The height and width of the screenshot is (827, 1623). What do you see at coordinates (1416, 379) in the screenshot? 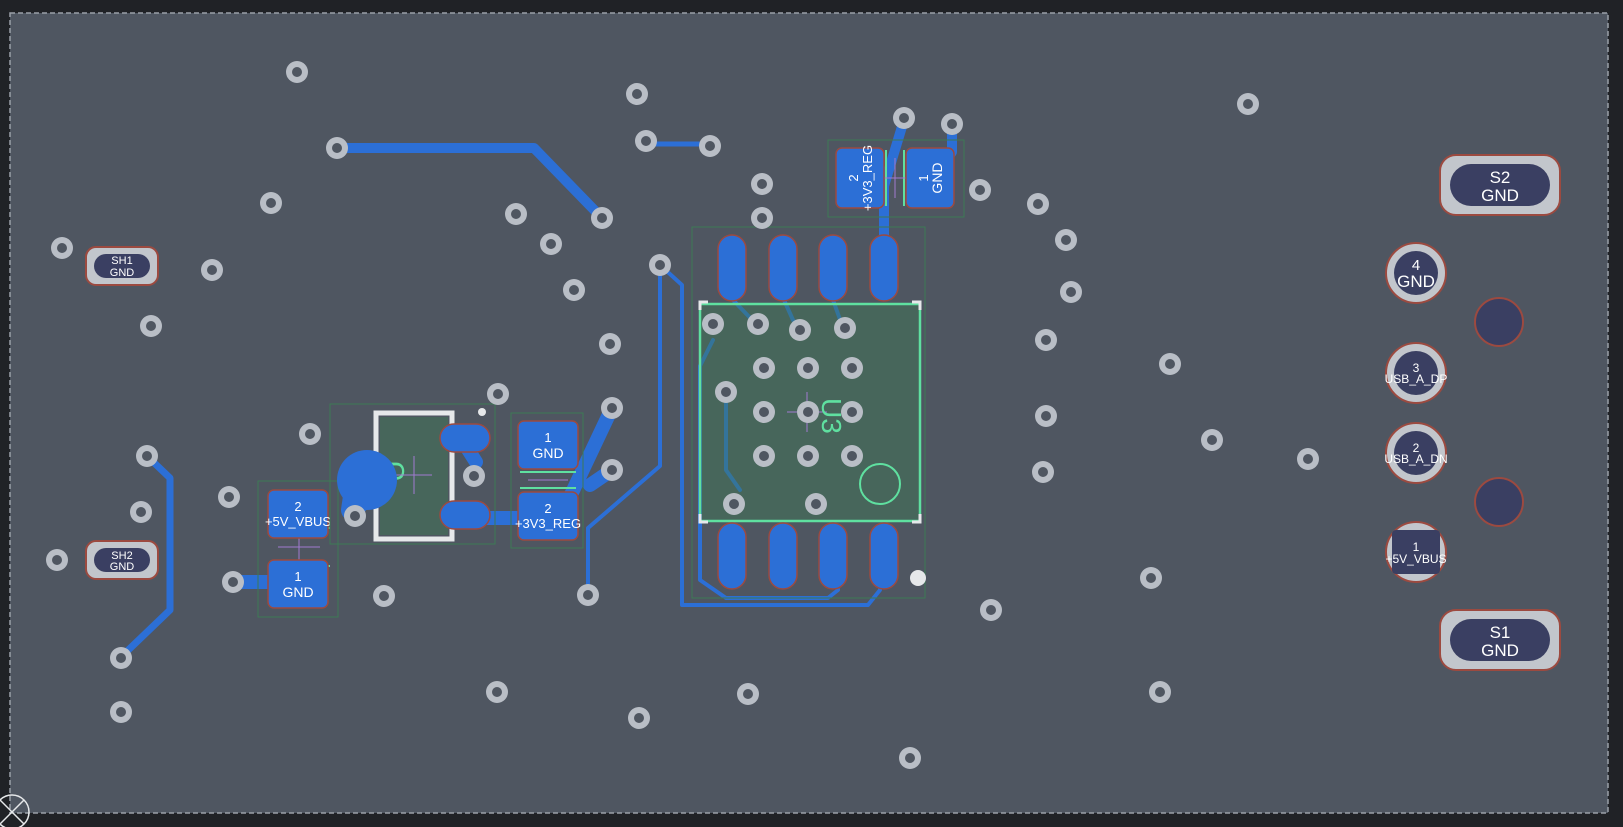
I see `pin-net: USB_A_DP` at bounding box center [1416, 379].